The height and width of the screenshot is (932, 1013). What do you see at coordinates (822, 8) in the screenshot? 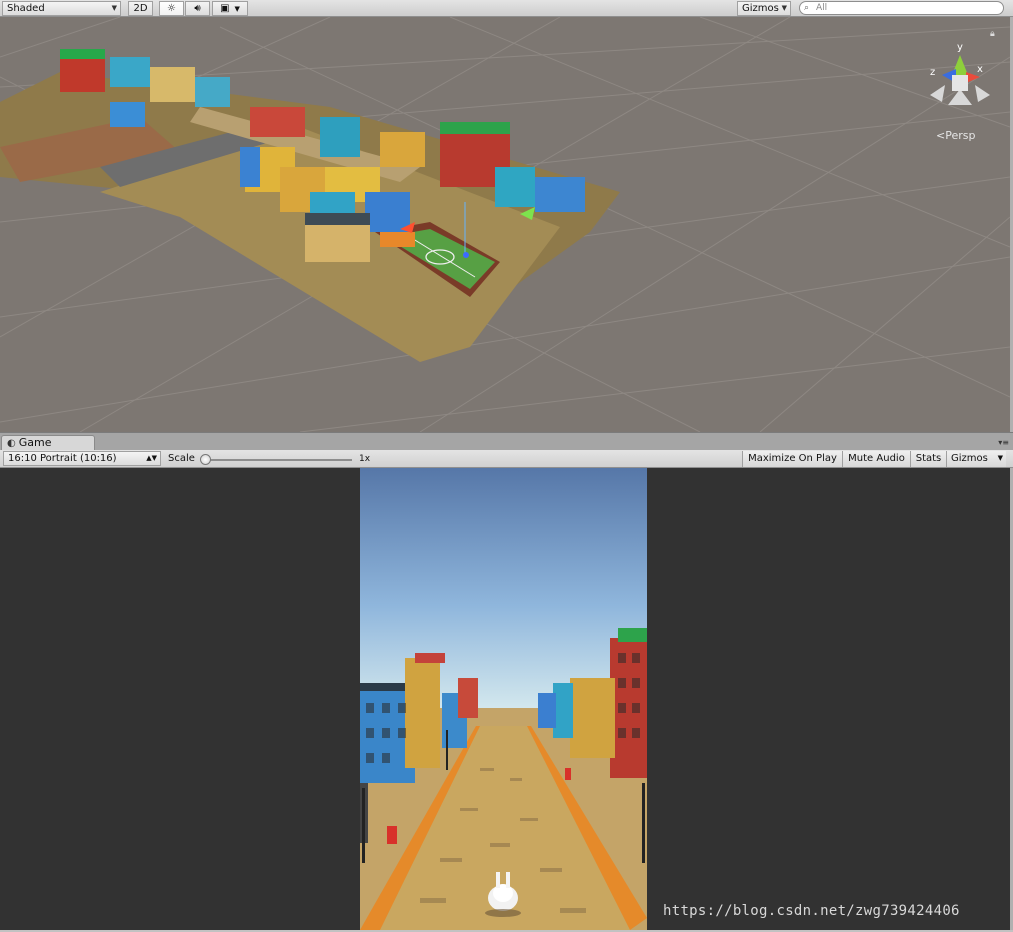
I see `search-placeholder: All` at bounding box center [822, 8].